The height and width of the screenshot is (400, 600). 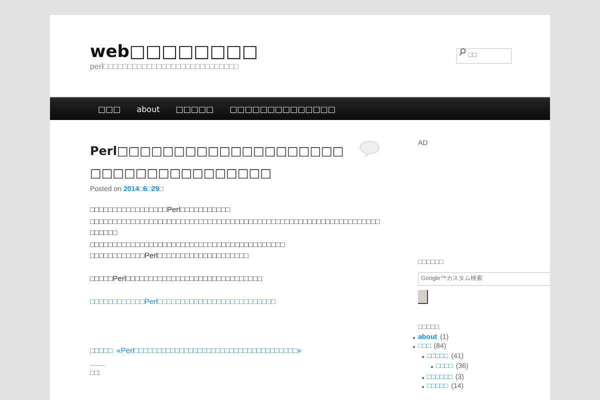 I want to click on site-title: web□□□□□□□□, so click(x=174, y=52).